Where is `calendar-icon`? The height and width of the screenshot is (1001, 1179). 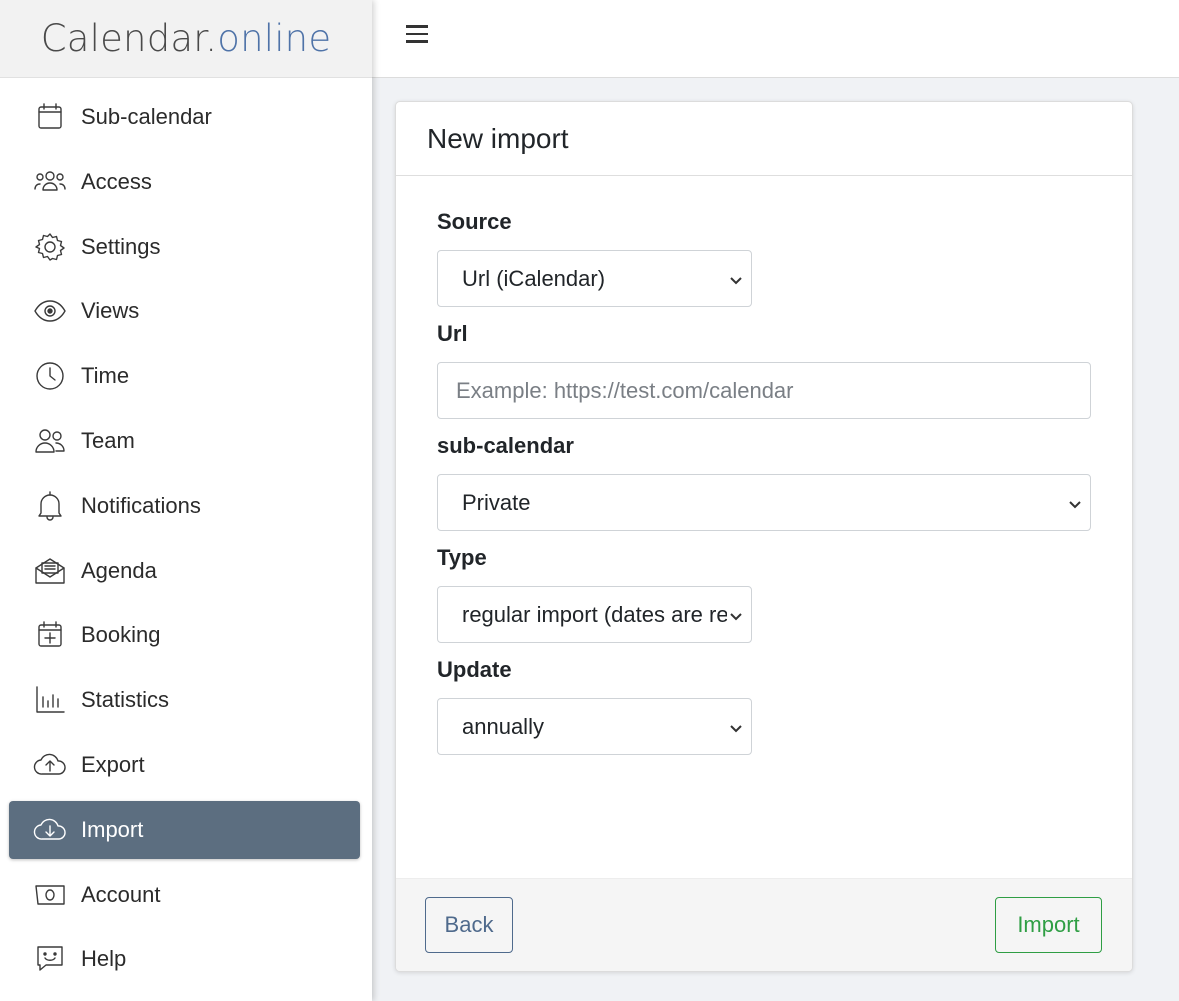
calendar-icon is located at coordinates (53, 117).